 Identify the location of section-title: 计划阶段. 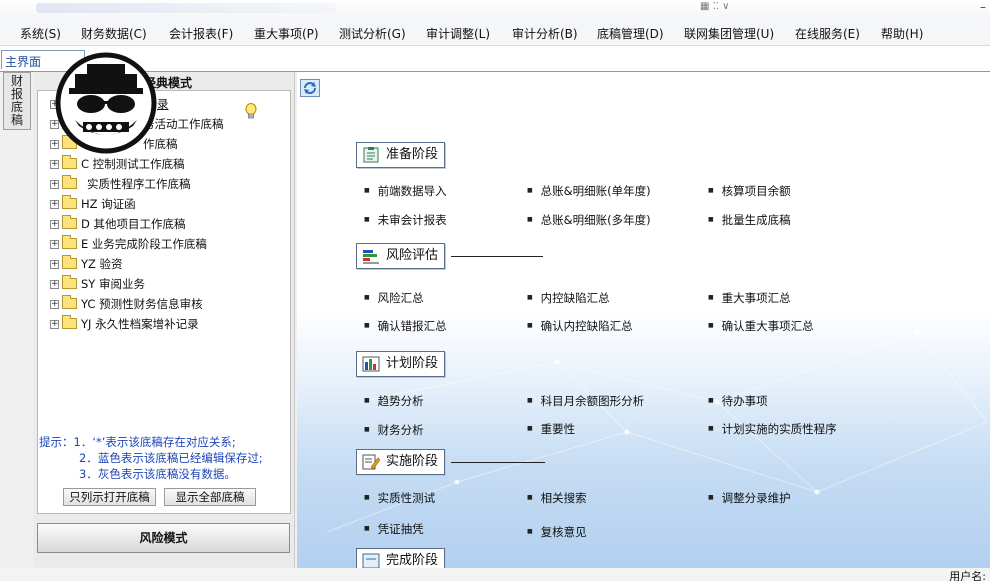
(412, 363).